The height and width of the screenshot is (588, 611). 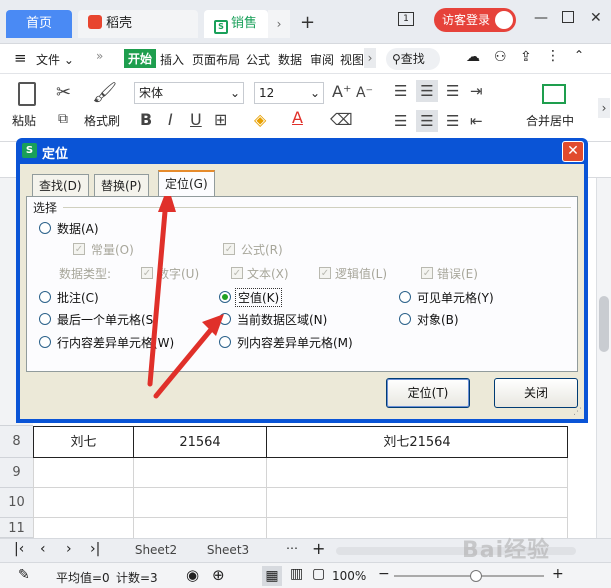 What do you see at coordinates (188, 356) in the screenshot?
I see `arrow-to-blank-option` at bounding box center [188, 356].